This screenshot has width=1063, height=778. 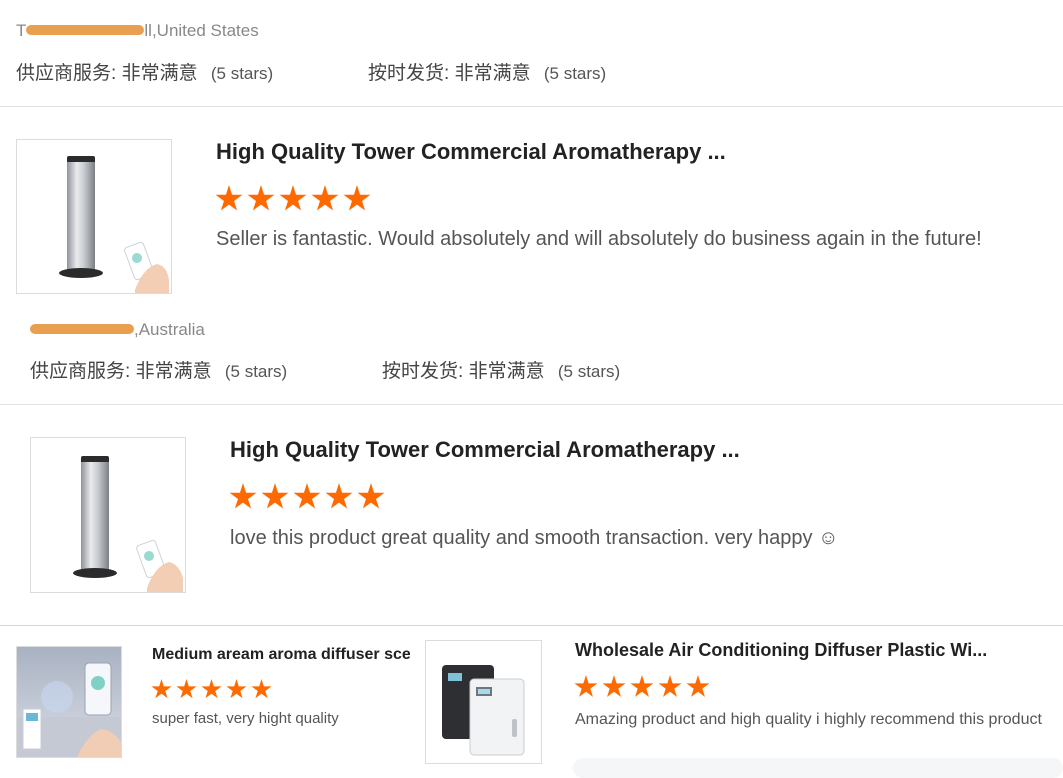 What do you see at coordinates (201, 30) in the screenshot?
I see `reviewer-country: ll,United States` at bounding box center [201, 30].